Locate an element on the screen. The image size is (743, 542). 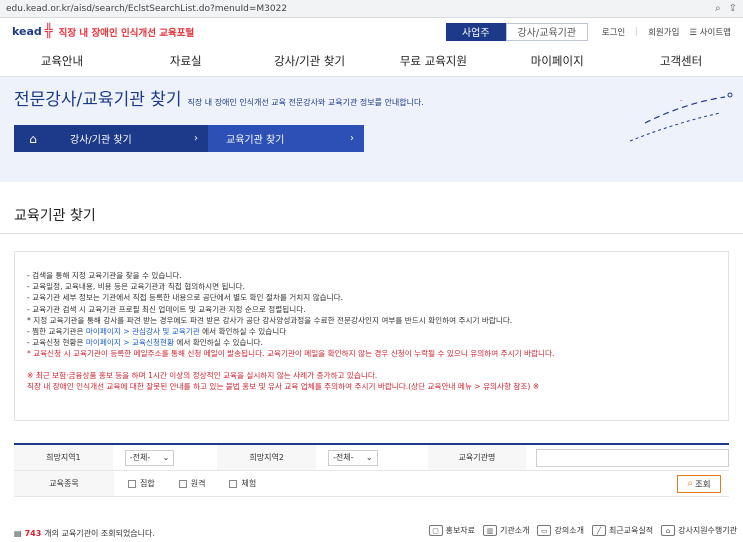
notice-link: 마이페이지 > 관심강사 및 교육기관 is located at coordinates (143, 331).